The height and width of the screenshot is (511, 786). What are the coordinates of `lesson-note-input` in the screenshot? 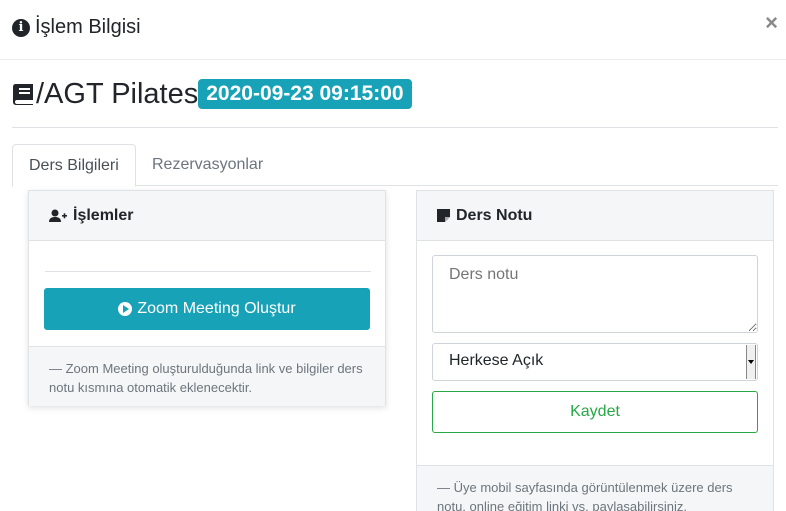 It's located at (595, 294).